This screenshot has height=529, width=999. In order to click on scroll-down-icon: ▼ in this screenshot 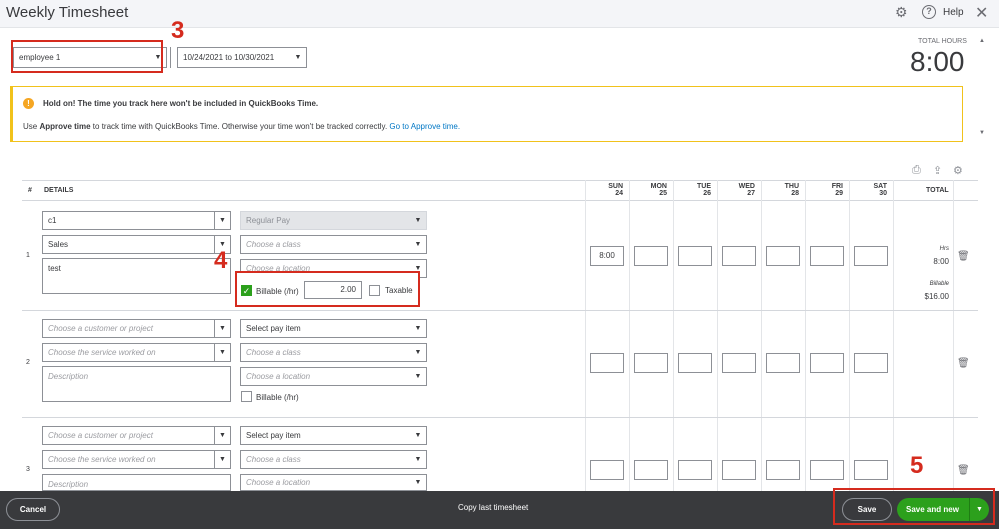, I will do `click(982, 133)`.